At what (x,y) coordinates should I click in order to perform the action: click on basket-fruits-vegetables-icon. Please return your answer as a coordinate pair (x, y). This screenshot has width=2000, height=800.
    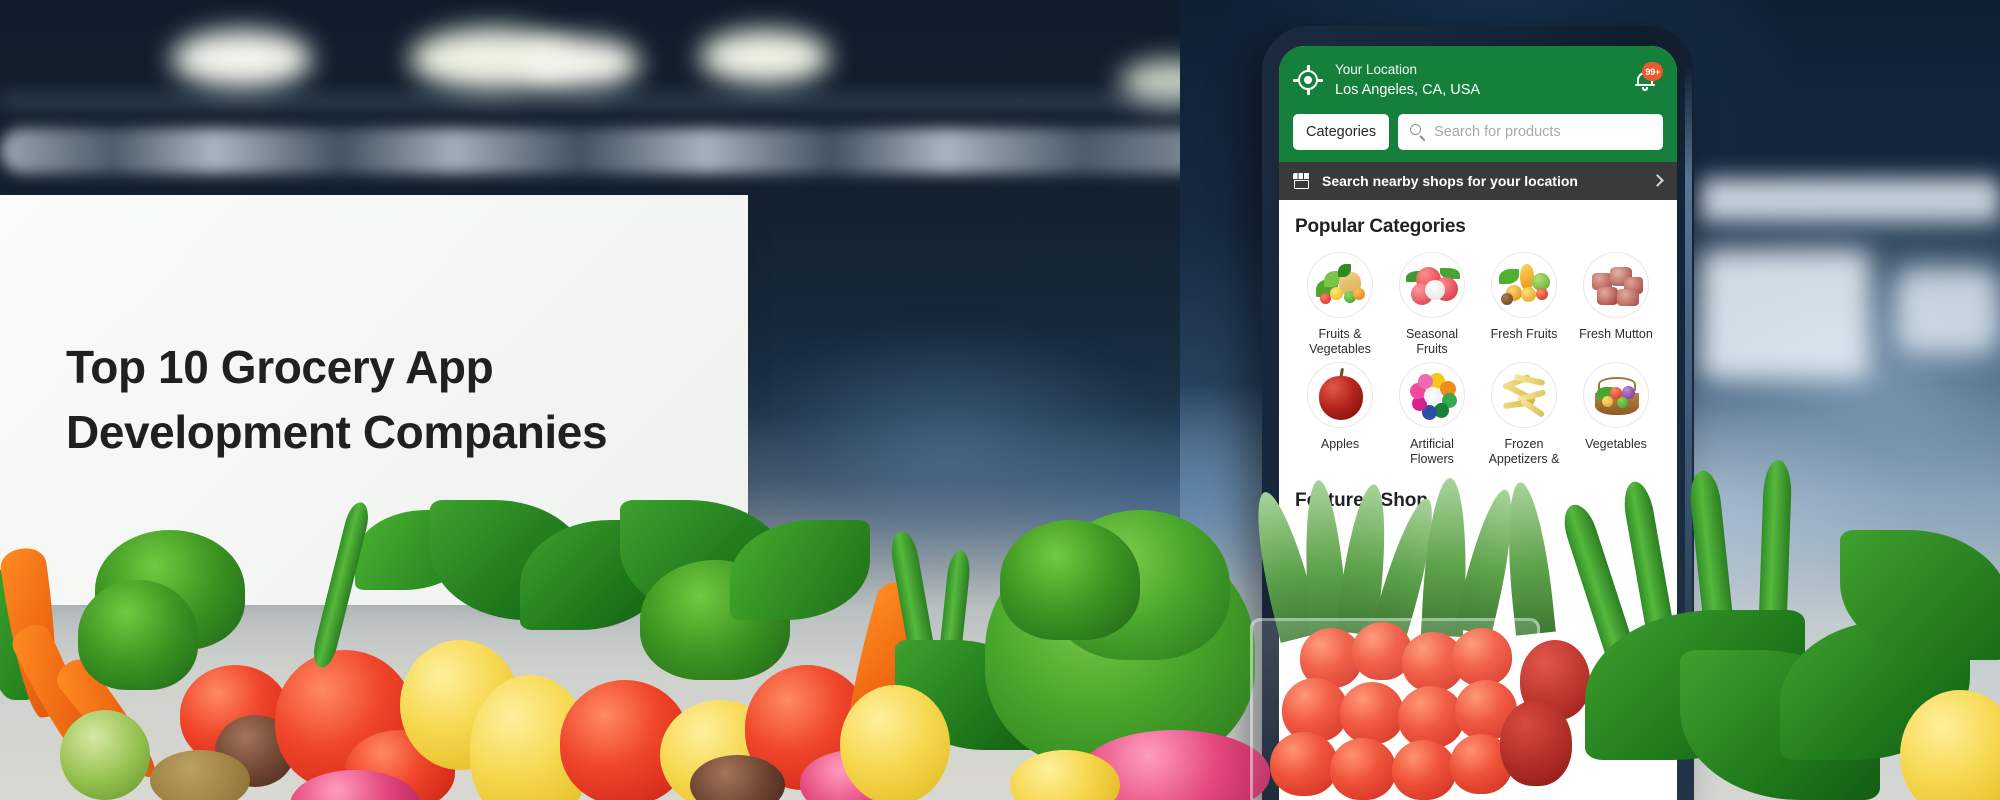
    Looking at the image, I should click on (1340, 284).